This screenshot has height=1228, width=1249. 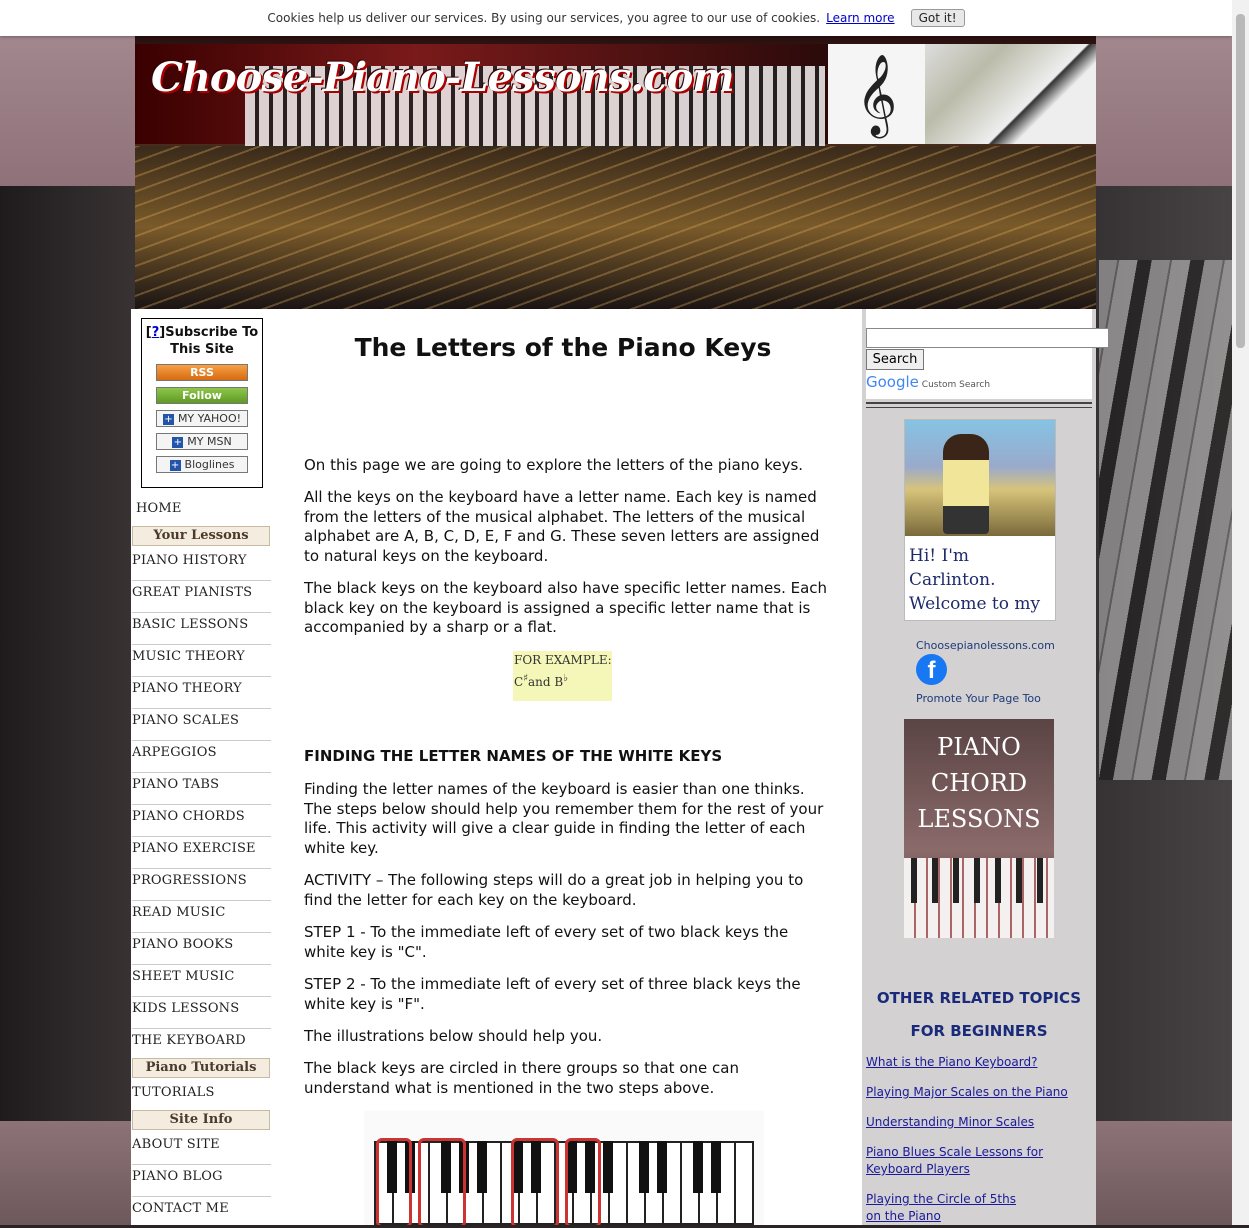 What do you see at coordinates (979, 783) in the screenshot?
I see `chord-ad-line-2: CHORD` at bounding box center [979, 783].